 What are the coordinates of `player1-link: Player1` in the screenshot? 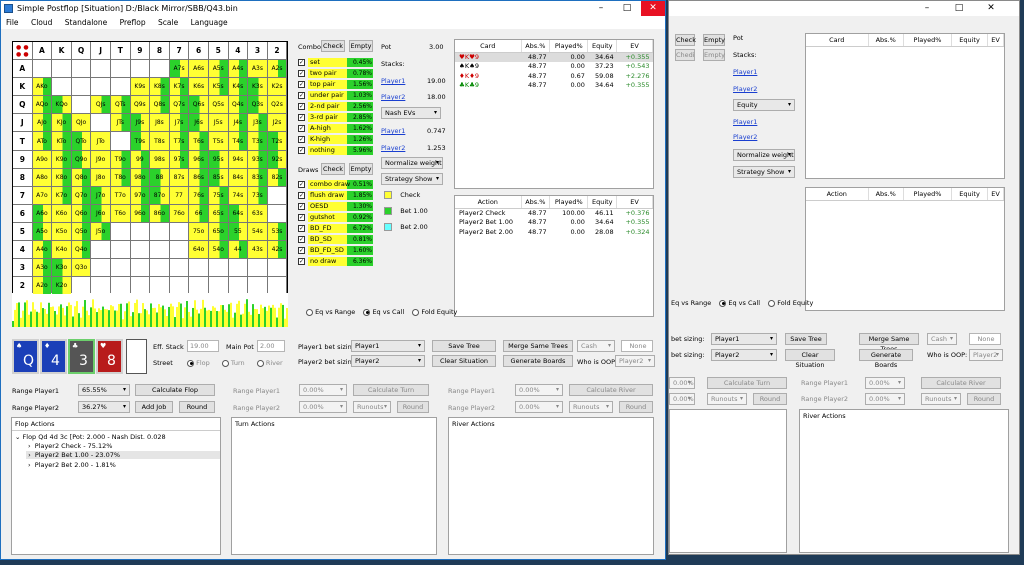 It's located at (393, 81).